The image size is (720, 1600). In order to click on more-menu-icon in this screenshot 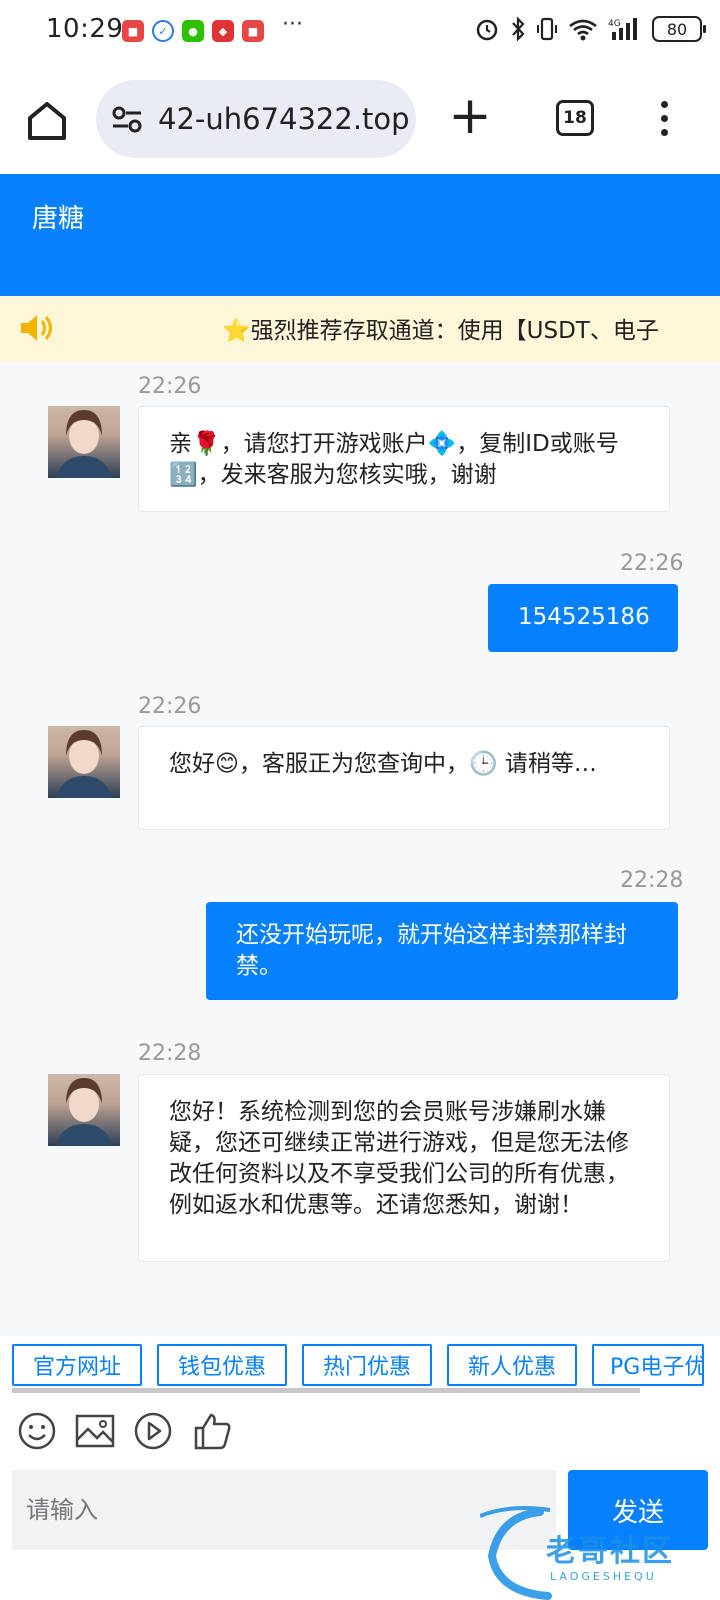, I will do `click(664, 120)`.